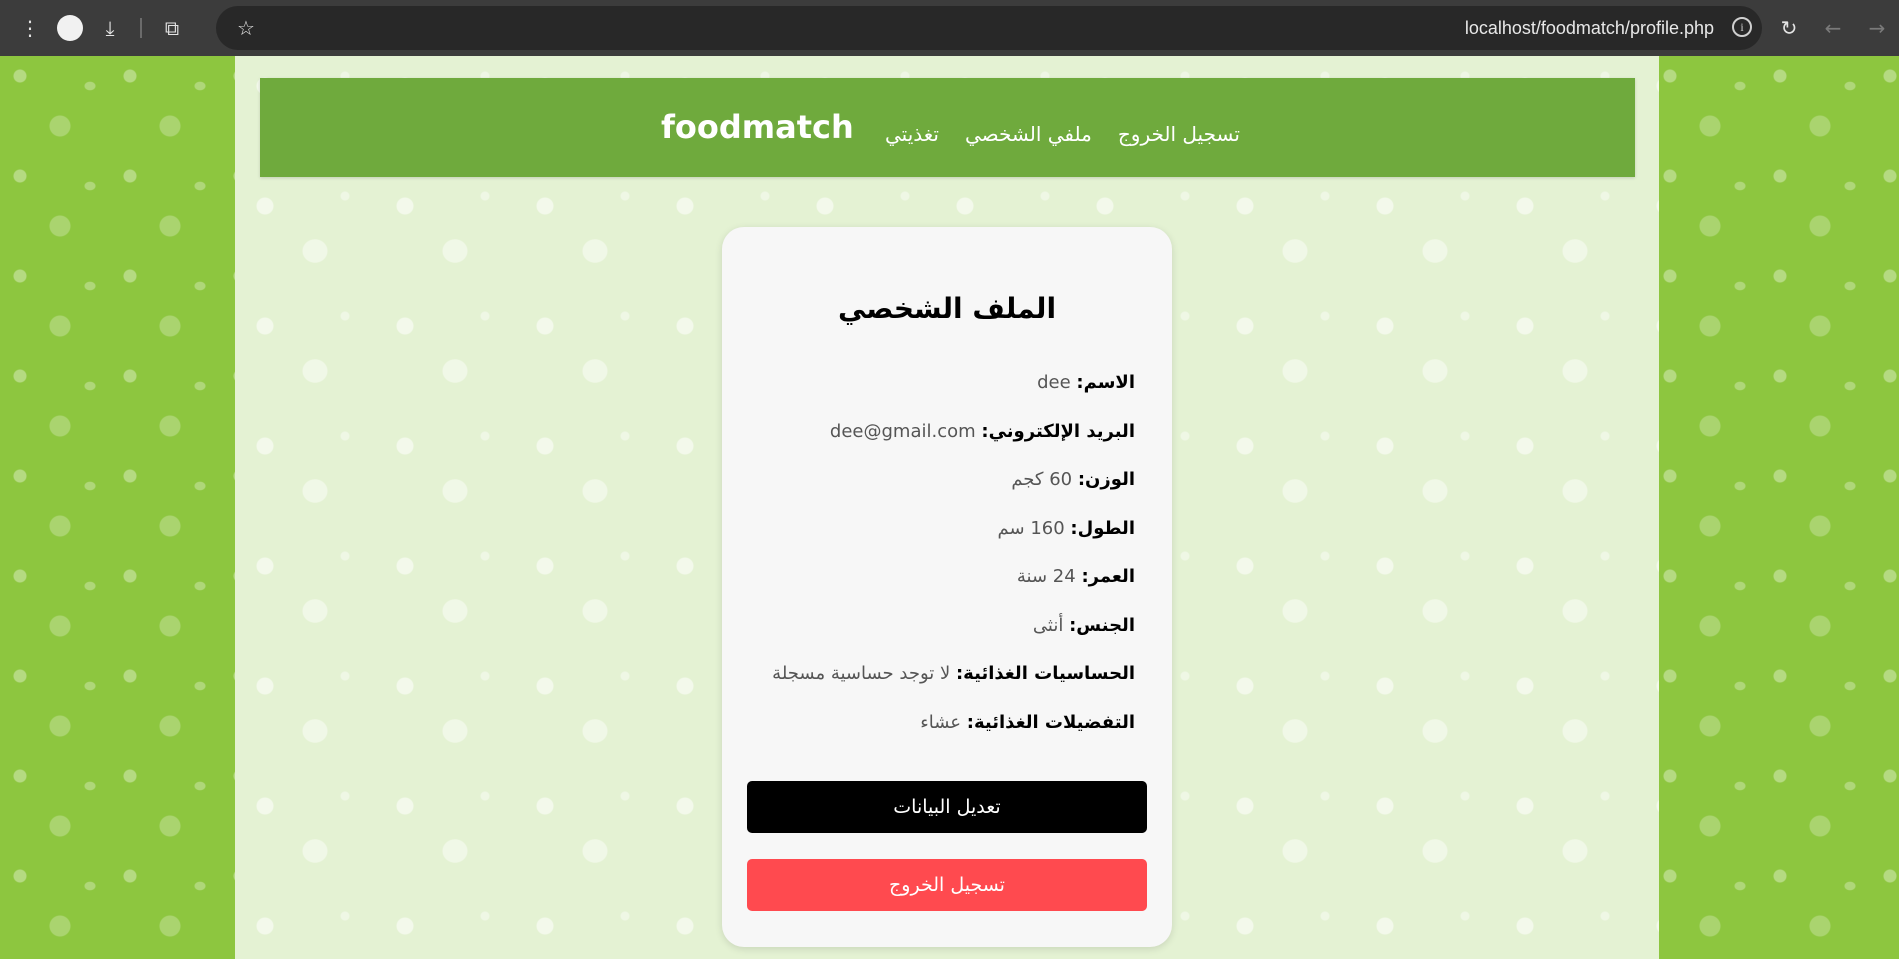 This screenshot has width=1899, height=959. I want to click on url-text: localhost/foodmatch/profile.php, so click(1589, 28).